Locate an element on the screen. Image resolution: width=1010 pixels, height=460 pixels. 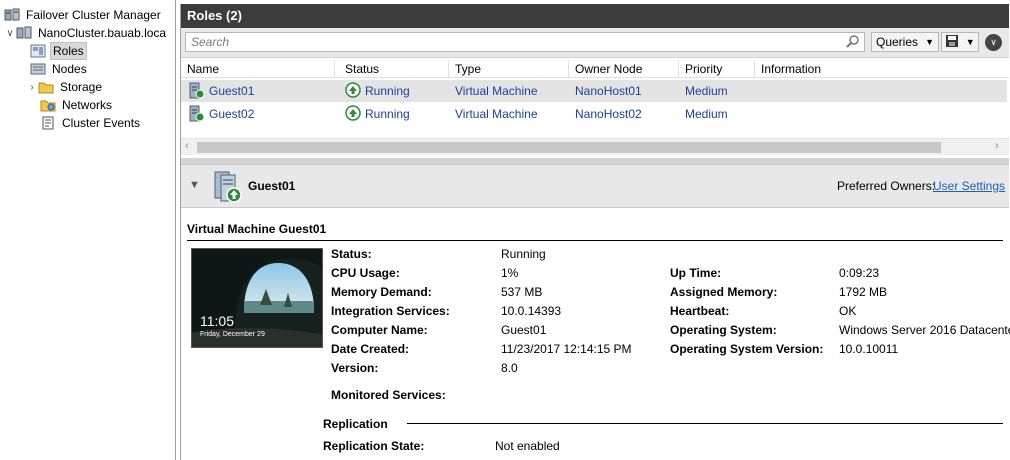
roles-icon is located at coordinates (38, 51).